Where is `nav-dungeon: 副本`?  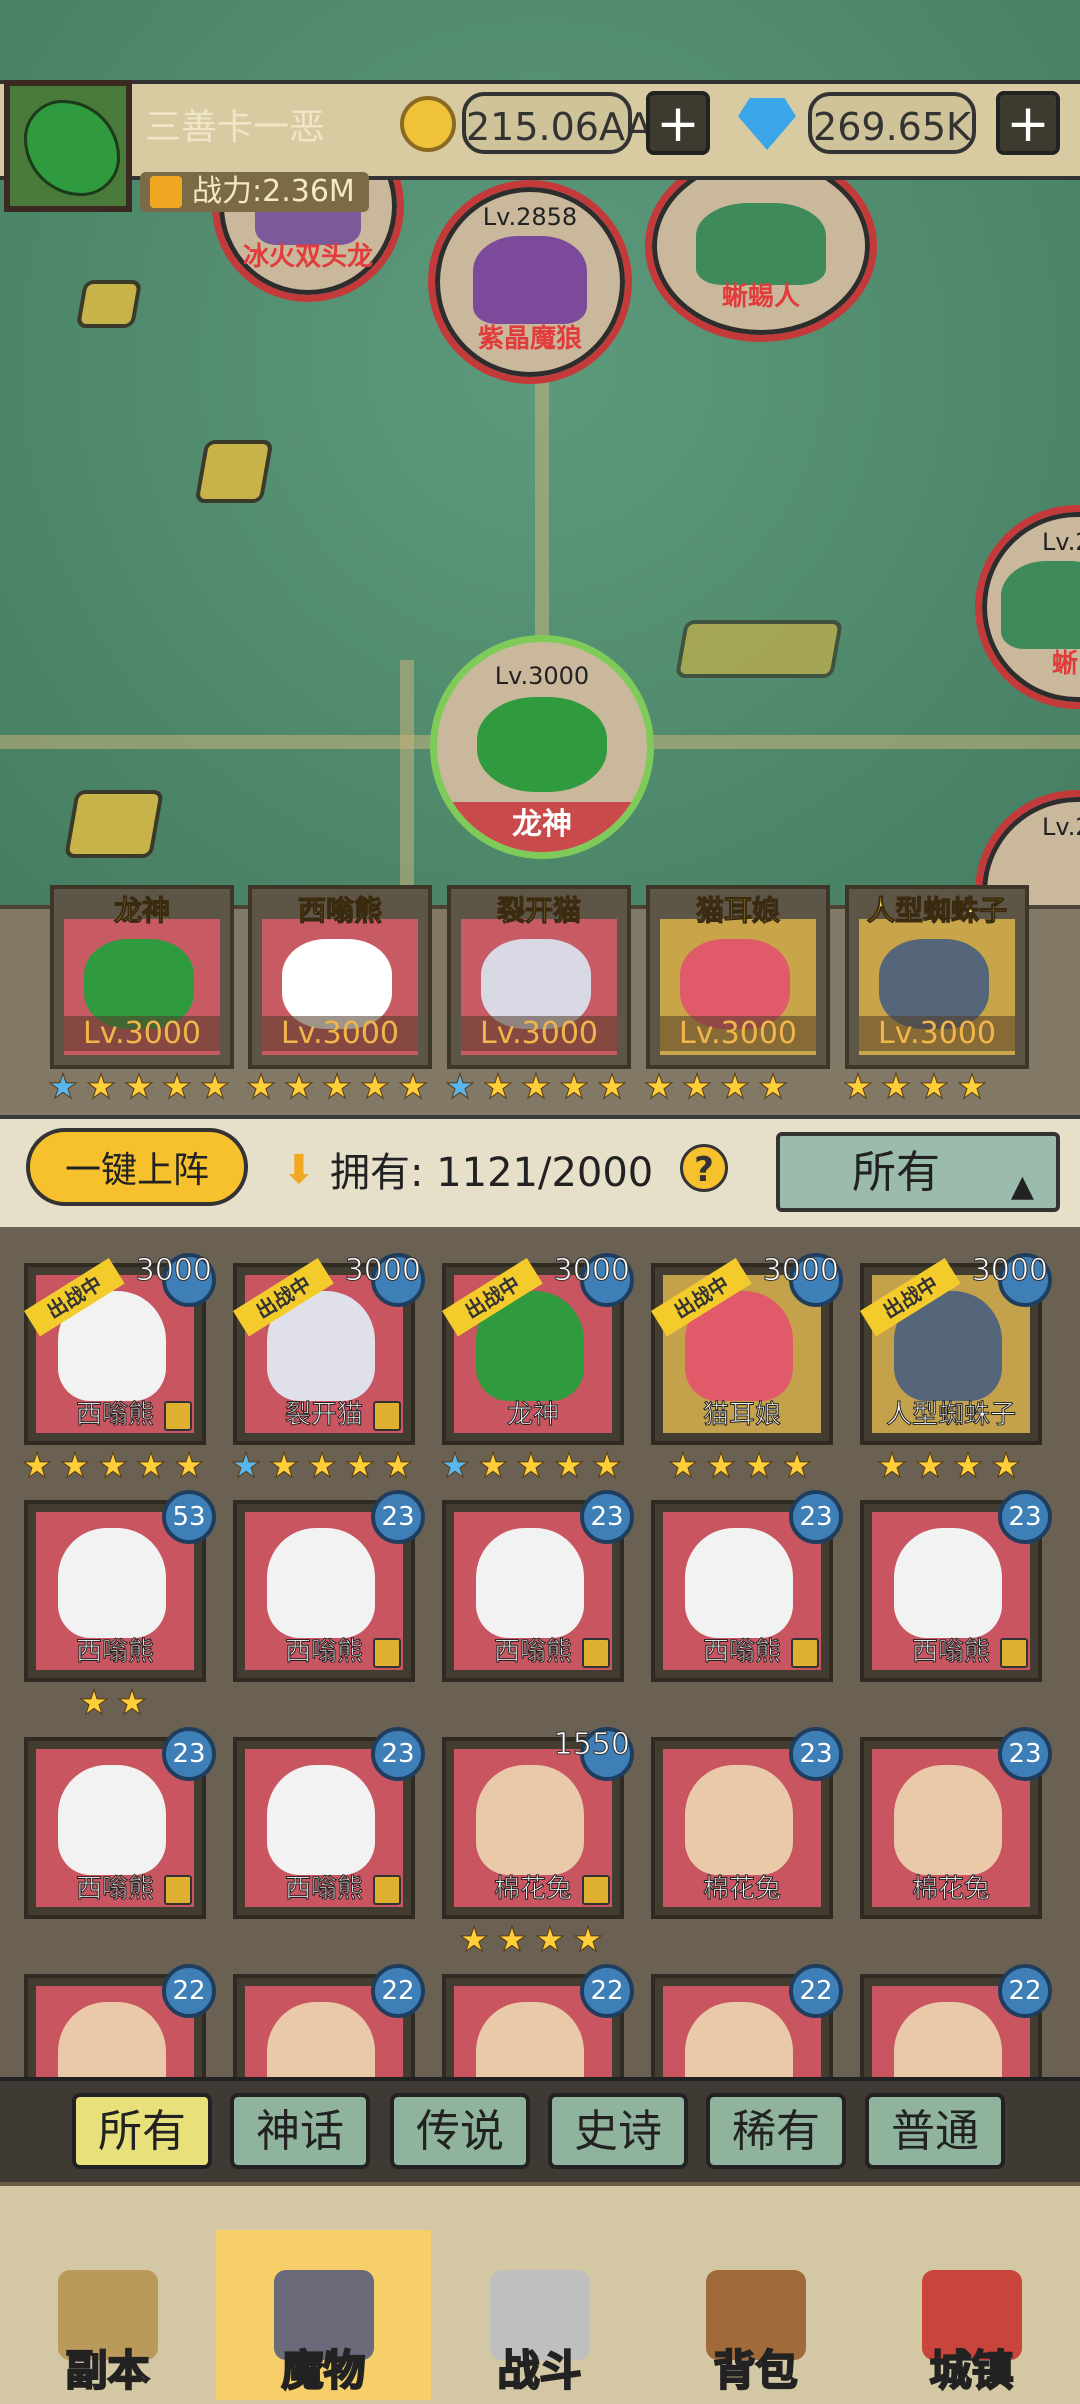
nav-dungeon: 副本 is located at coordinates (107, 2315).